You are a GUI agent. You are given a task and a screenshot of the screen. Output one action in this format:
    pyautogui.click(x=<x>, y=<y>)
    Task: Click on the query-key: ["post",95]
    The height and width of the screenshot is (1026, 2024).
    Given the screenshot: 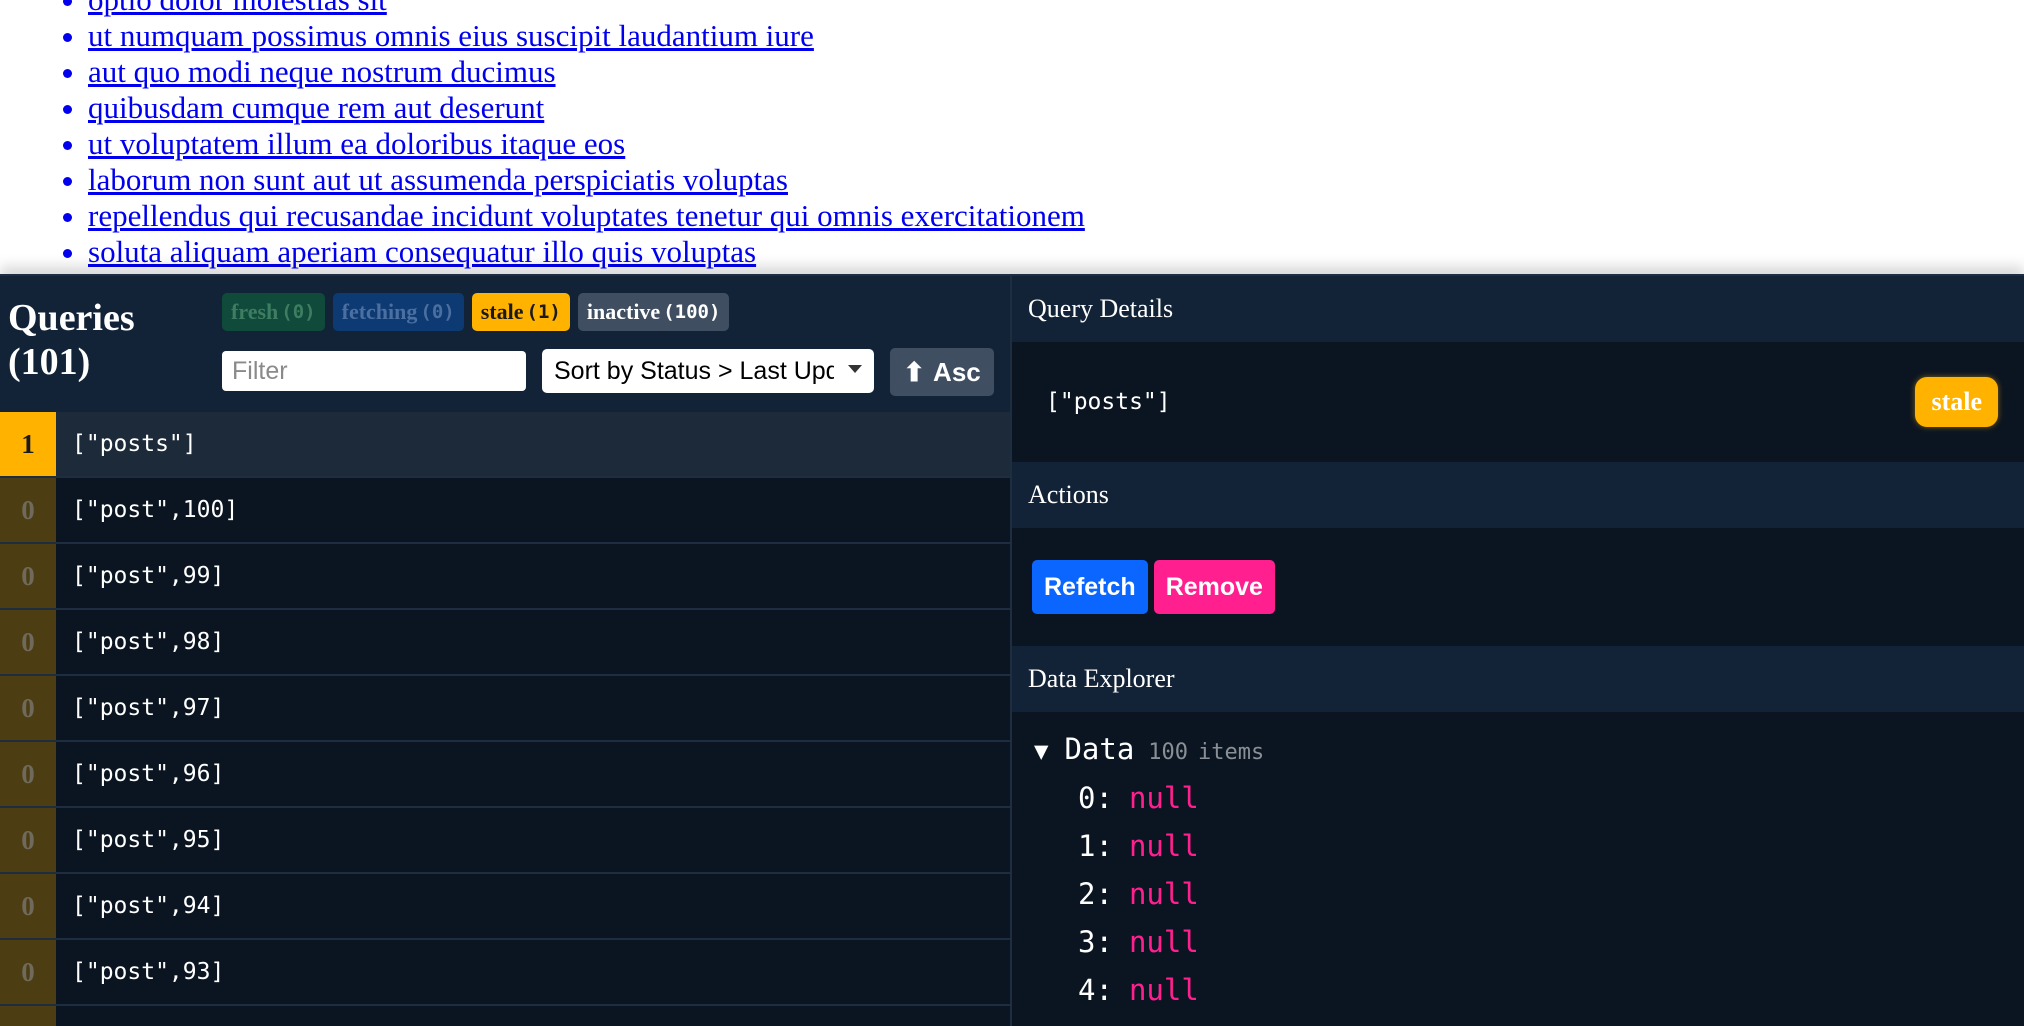 What is the action you would take?
    pyautogui.click(x=148, y=840)
    